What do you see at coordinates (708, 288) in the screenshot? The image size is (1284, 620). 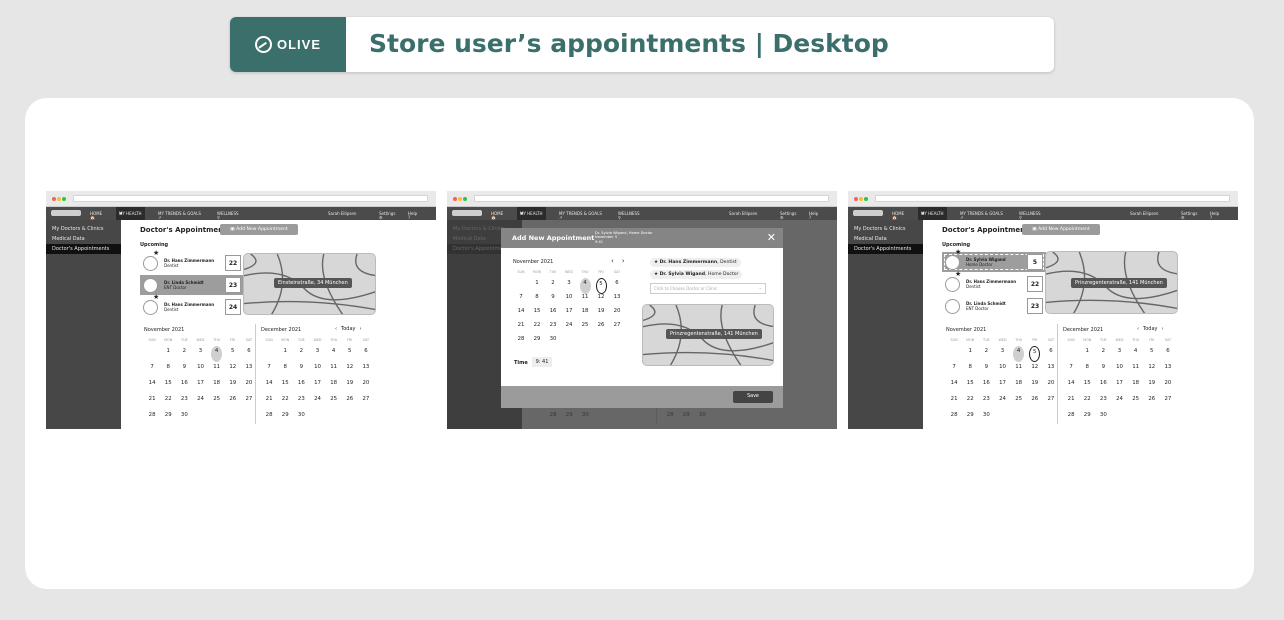 I see `doctor-select: Click to Choose Doctor or Clinic ⌄` at bounding box center [708, 288].